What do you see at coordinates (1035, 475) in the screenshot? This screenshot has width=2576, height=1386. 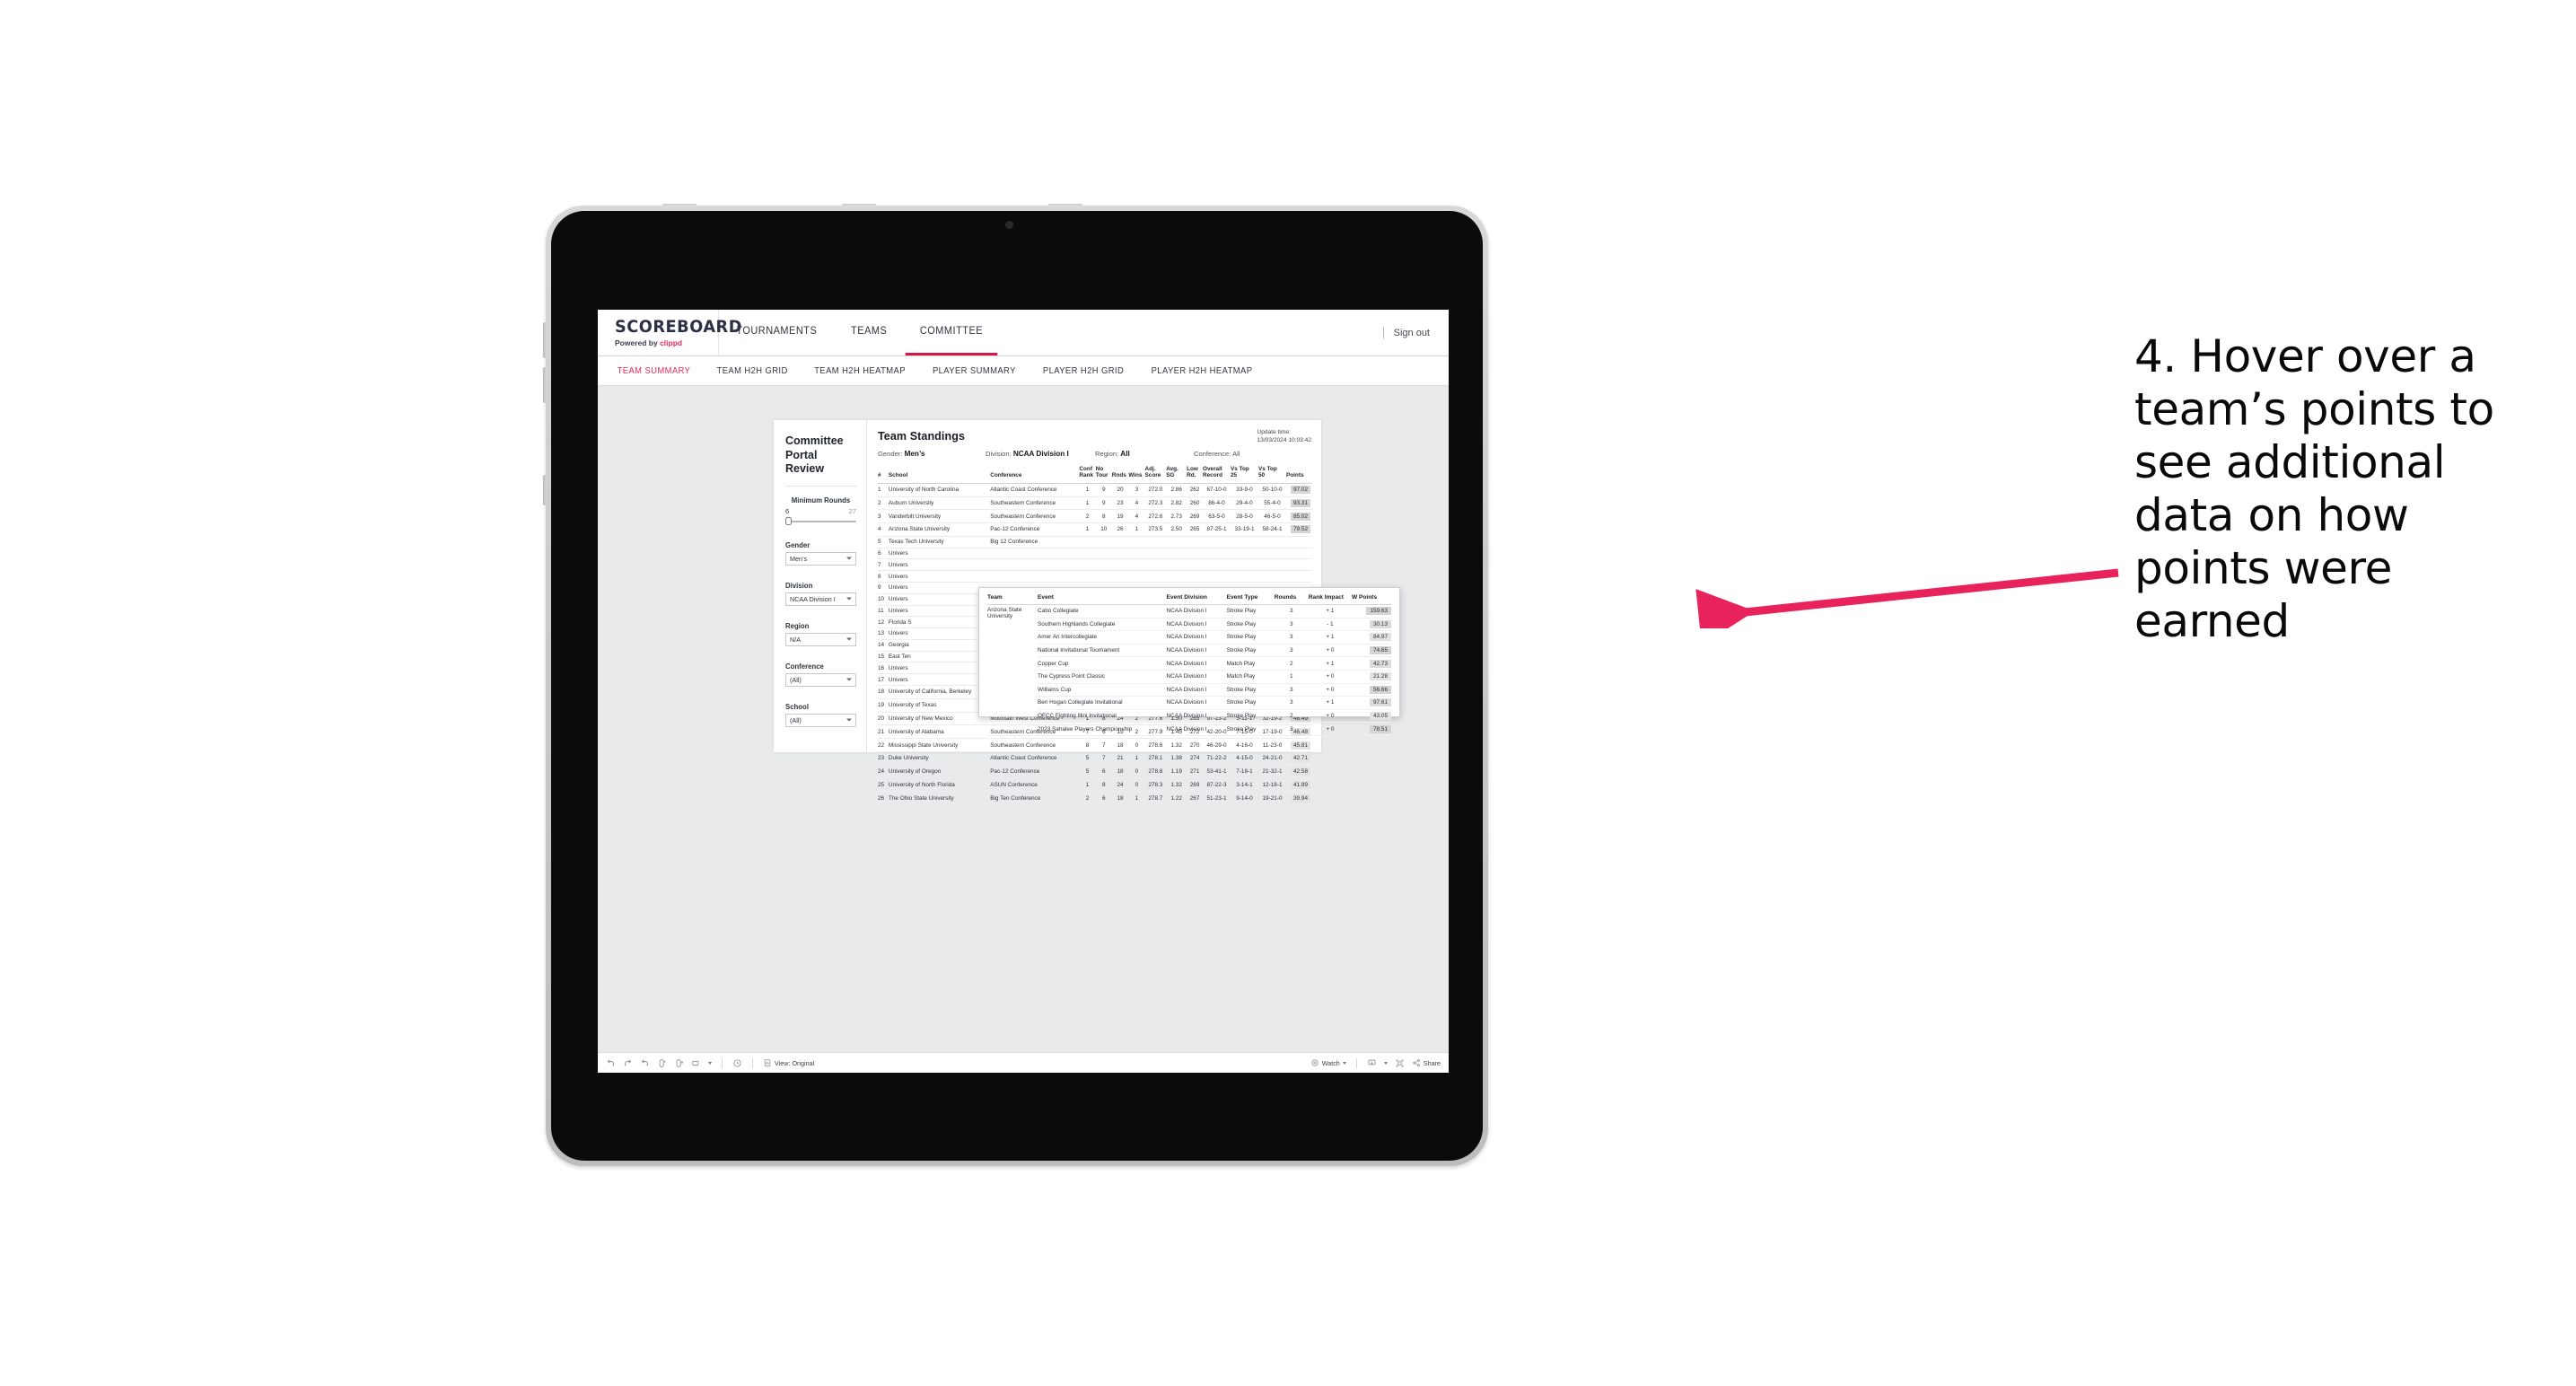 I see `col-conference: Conference` at bounding box center [1035, 475].